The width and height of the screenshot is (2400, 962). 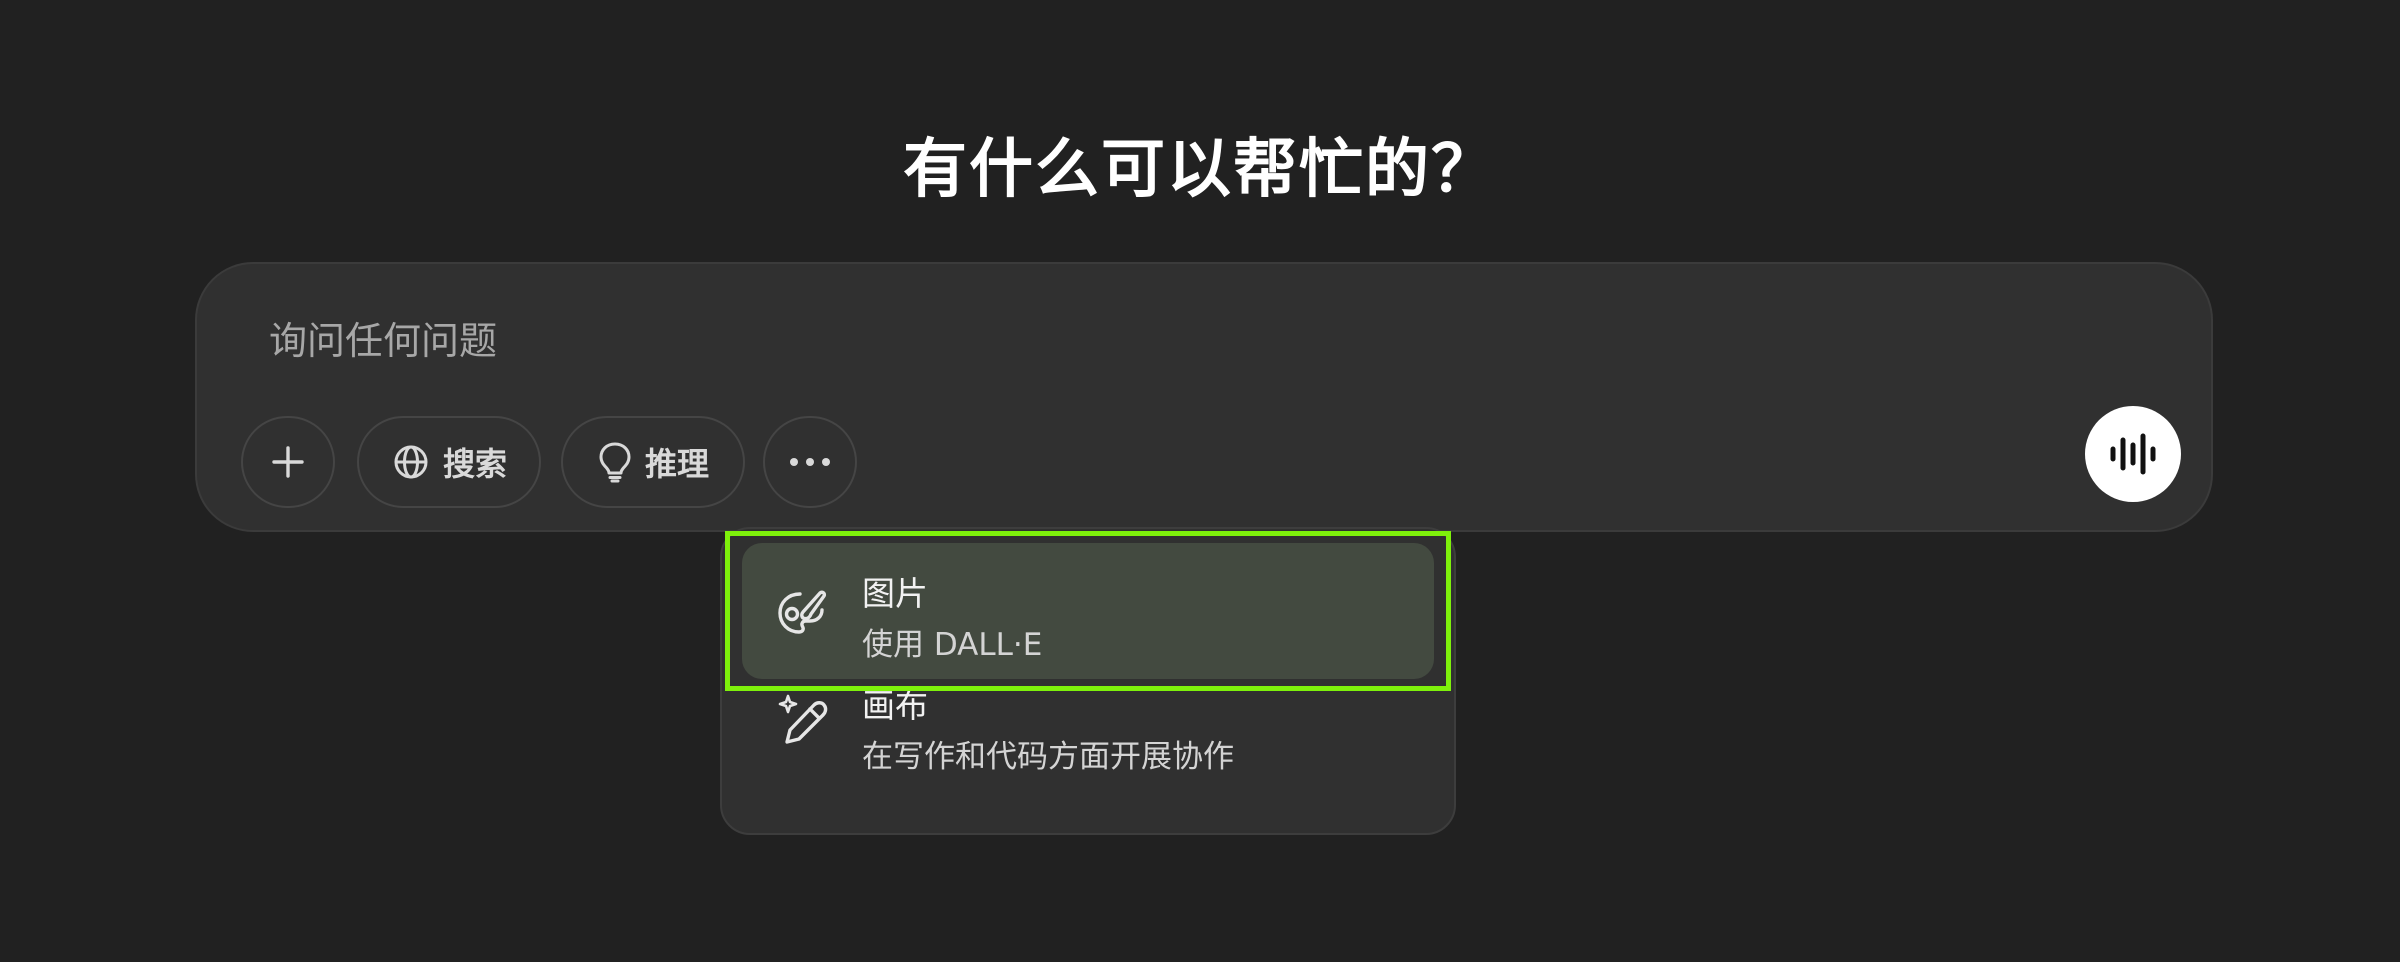 I want to click on palette-brush-icon, so click(x=802, y=612).